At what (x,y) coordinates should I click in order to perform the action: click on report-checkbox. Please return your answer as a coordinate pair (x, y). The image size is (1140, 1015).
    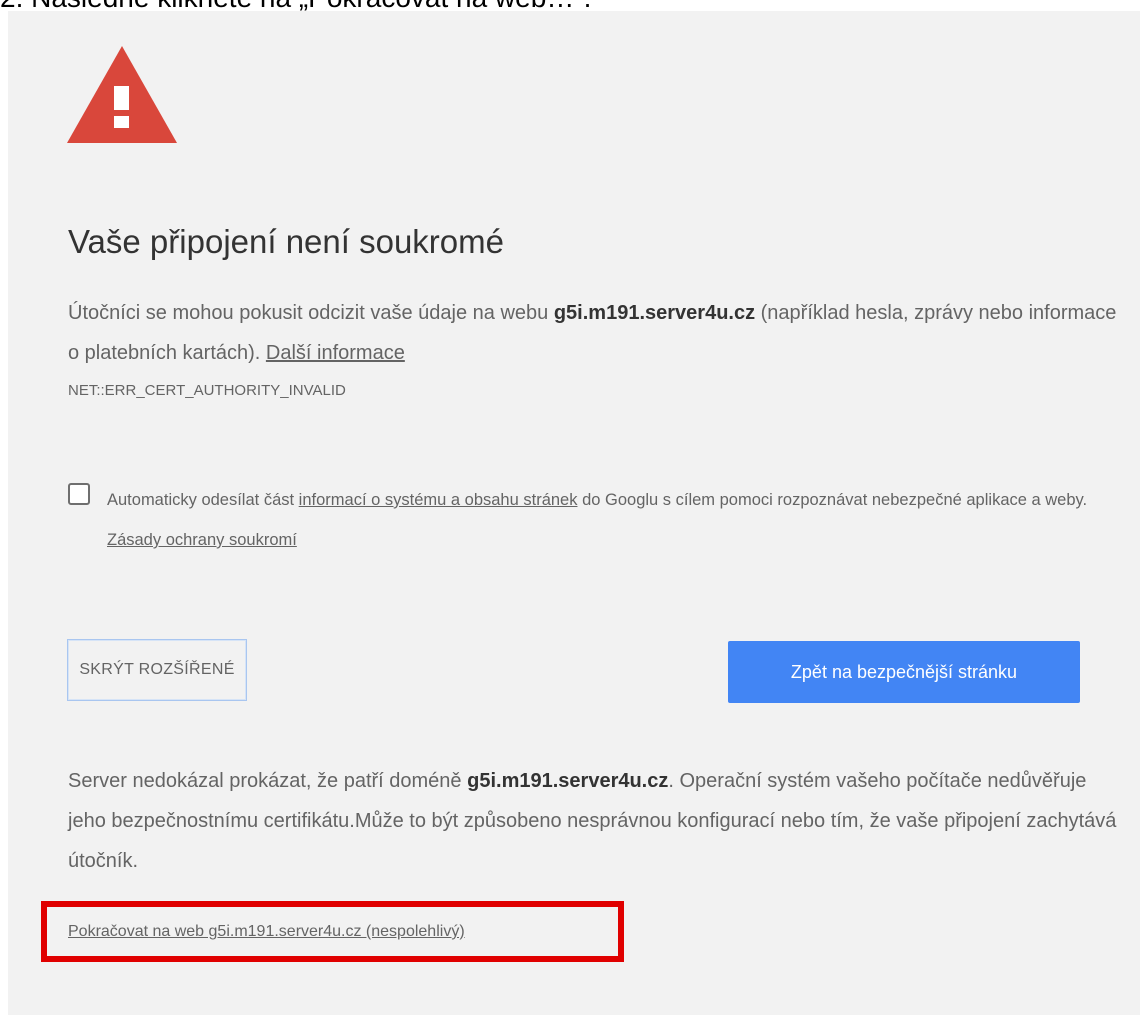
    Looking at the image, I should click on (79, 494).